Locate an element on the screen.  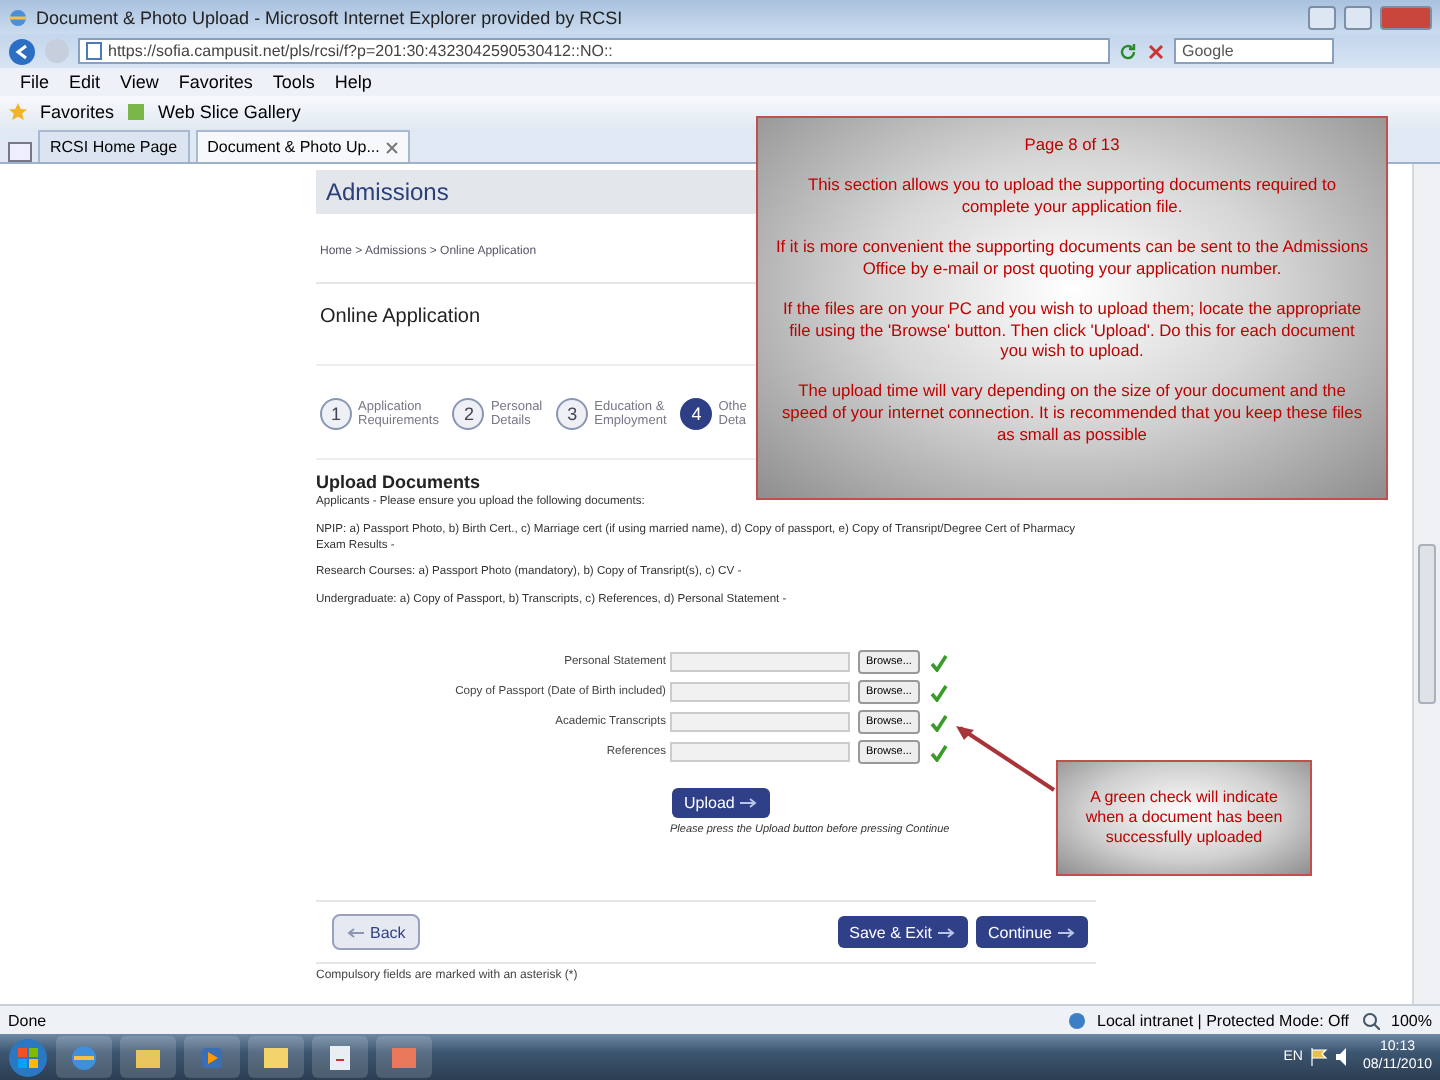
step-number: 1 is located at coordinates (336, 414).